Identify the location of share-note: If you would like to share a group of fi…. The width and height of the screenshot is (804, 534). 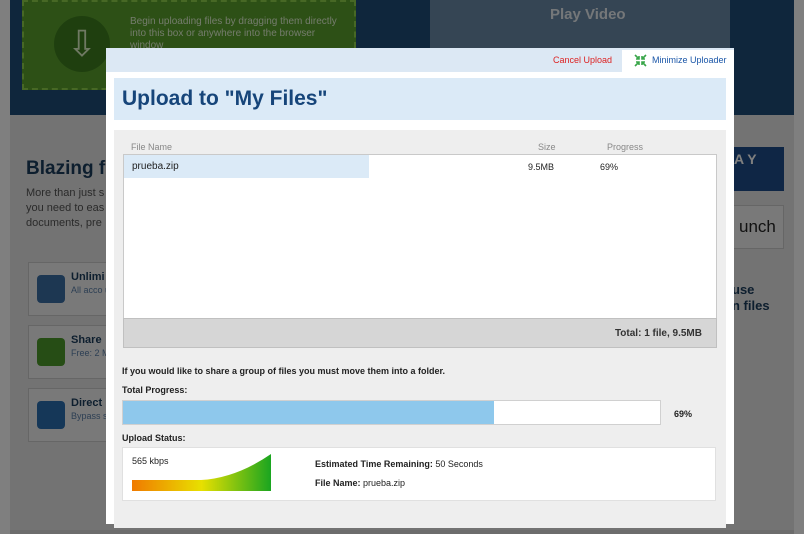
(284, 371).